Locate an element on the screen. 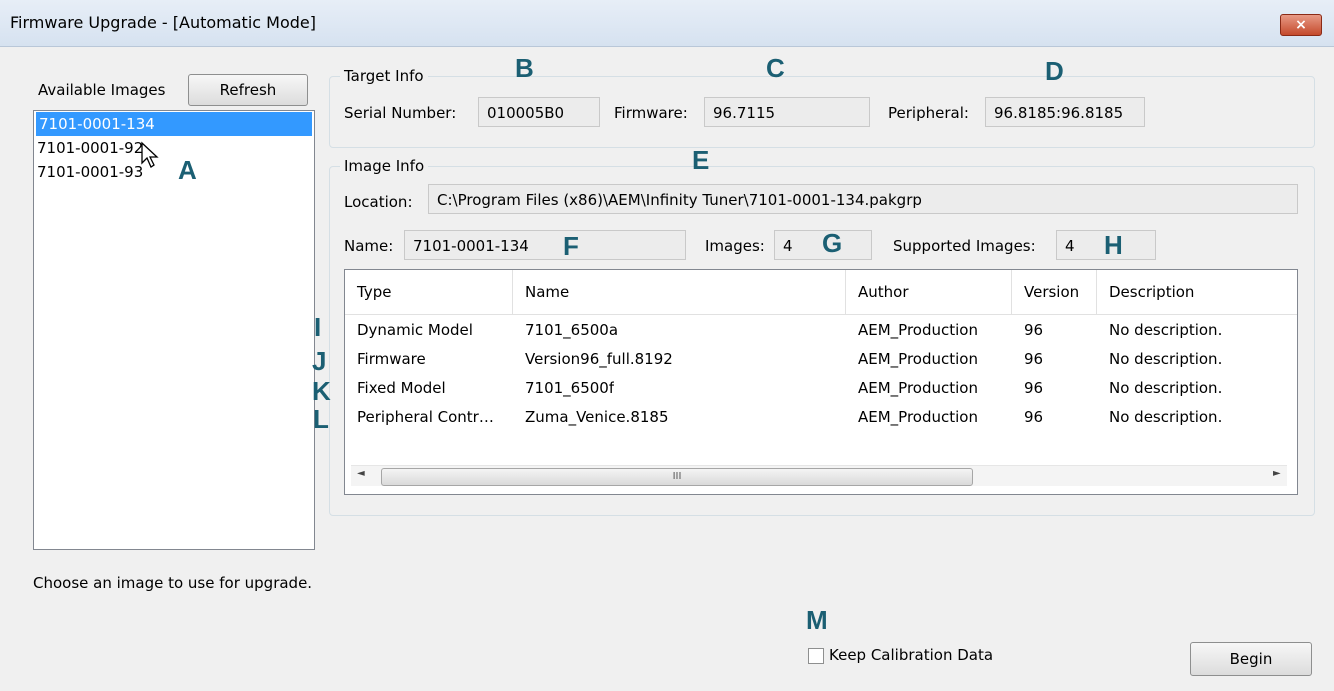 The height and width of the screenshot is (691, 1334). location-label: Location: is located at coordinates (378, 202).